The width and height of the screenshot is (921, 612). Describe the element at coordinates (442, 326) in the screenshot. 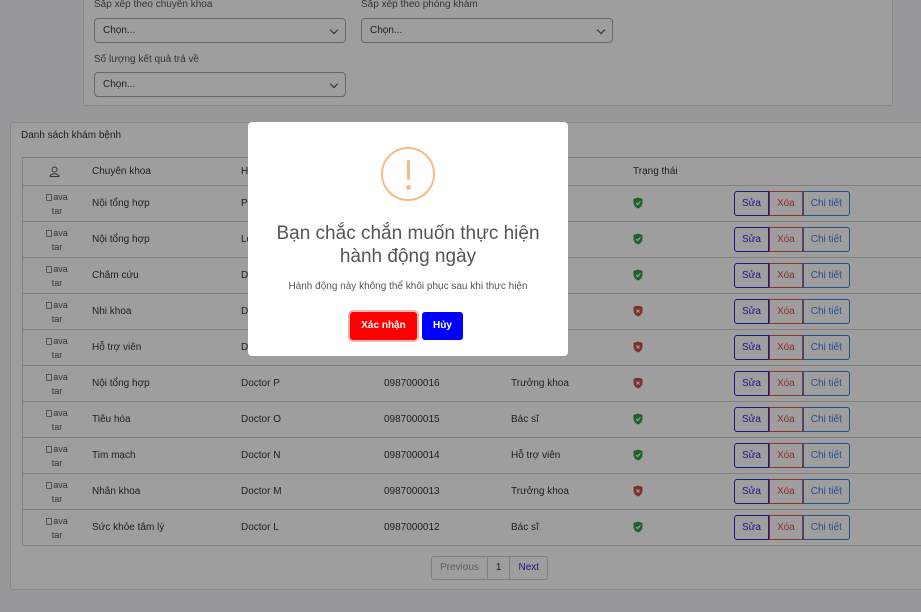

I see `cancel-button: Hủy` at that location.